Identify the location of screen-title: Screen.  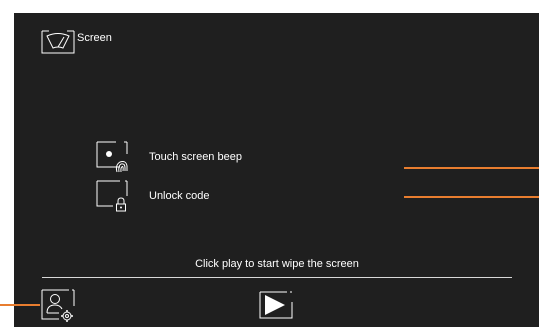
(94, 38).